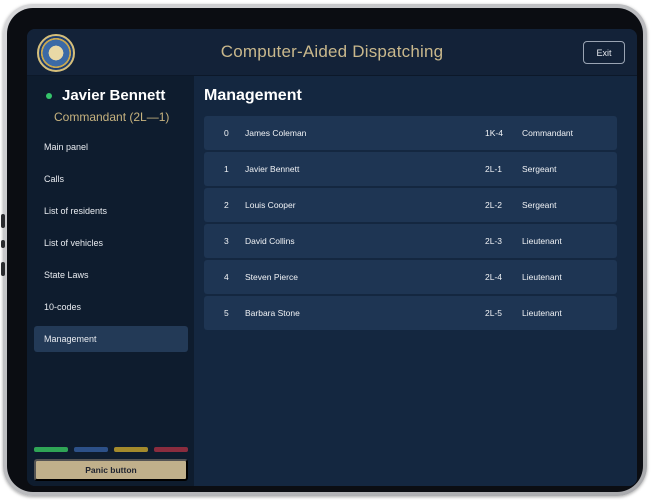 This screenshot has width=651, height=500. Describe the element at coordinates (226, 205) in the screenshot. I see `row-index: 2` at that location.